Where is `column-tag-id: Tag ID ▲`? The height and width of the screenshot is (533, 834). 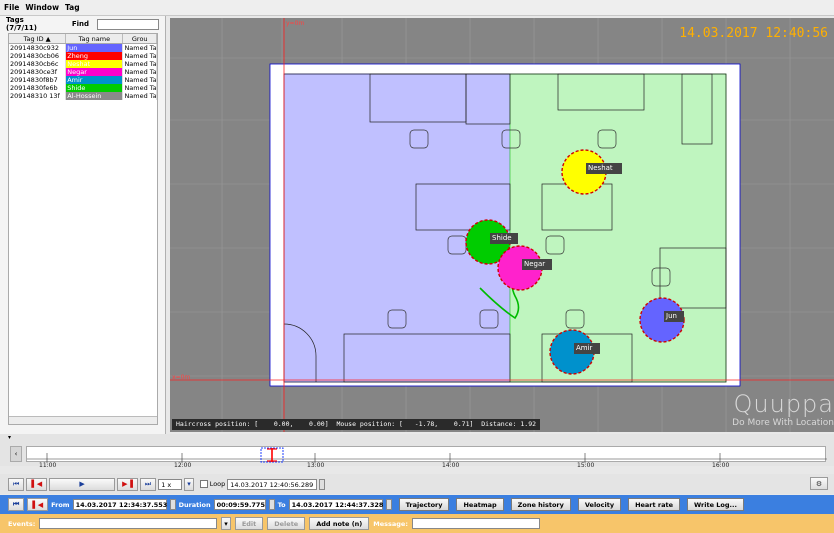 column-tag-id: Tag ID ▲ is located at coordinates (38, 38).